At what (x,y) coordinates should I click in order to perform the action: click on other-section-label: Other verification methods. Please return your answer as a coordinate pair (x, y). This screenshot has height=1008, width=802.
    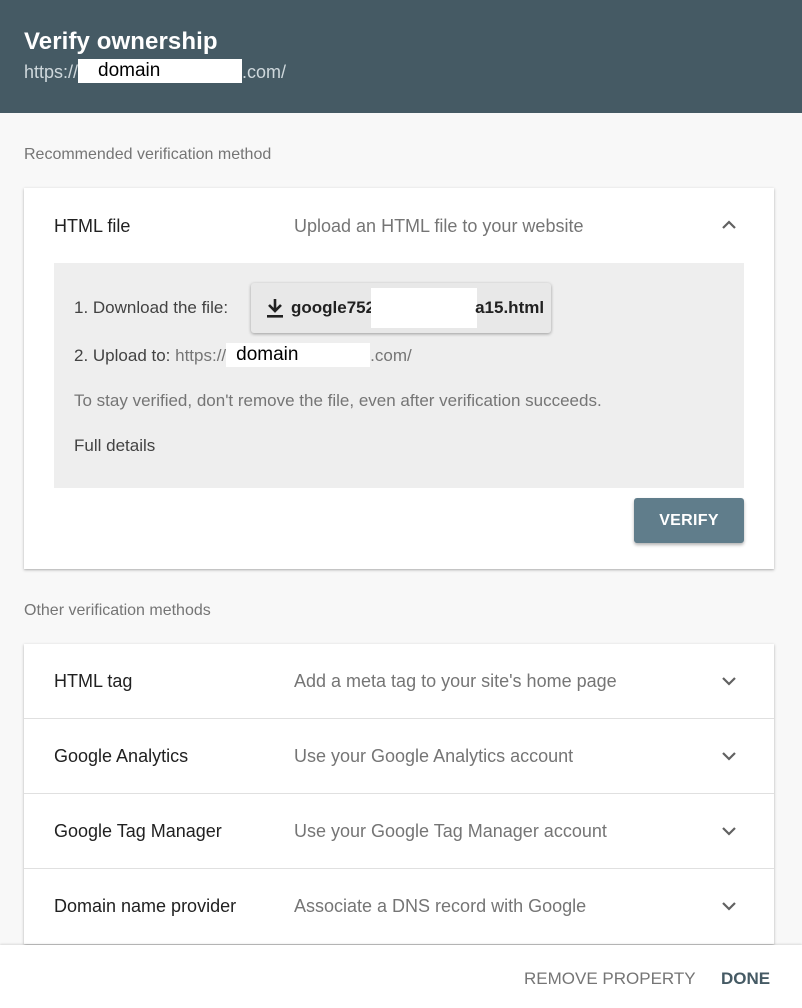
    Looking at the image, I should click on (117, 610).